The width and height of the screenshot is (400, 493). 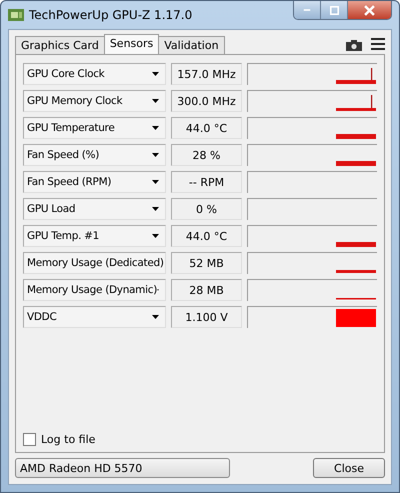 I want to click on camera-icon, so click(x=354, y=45).